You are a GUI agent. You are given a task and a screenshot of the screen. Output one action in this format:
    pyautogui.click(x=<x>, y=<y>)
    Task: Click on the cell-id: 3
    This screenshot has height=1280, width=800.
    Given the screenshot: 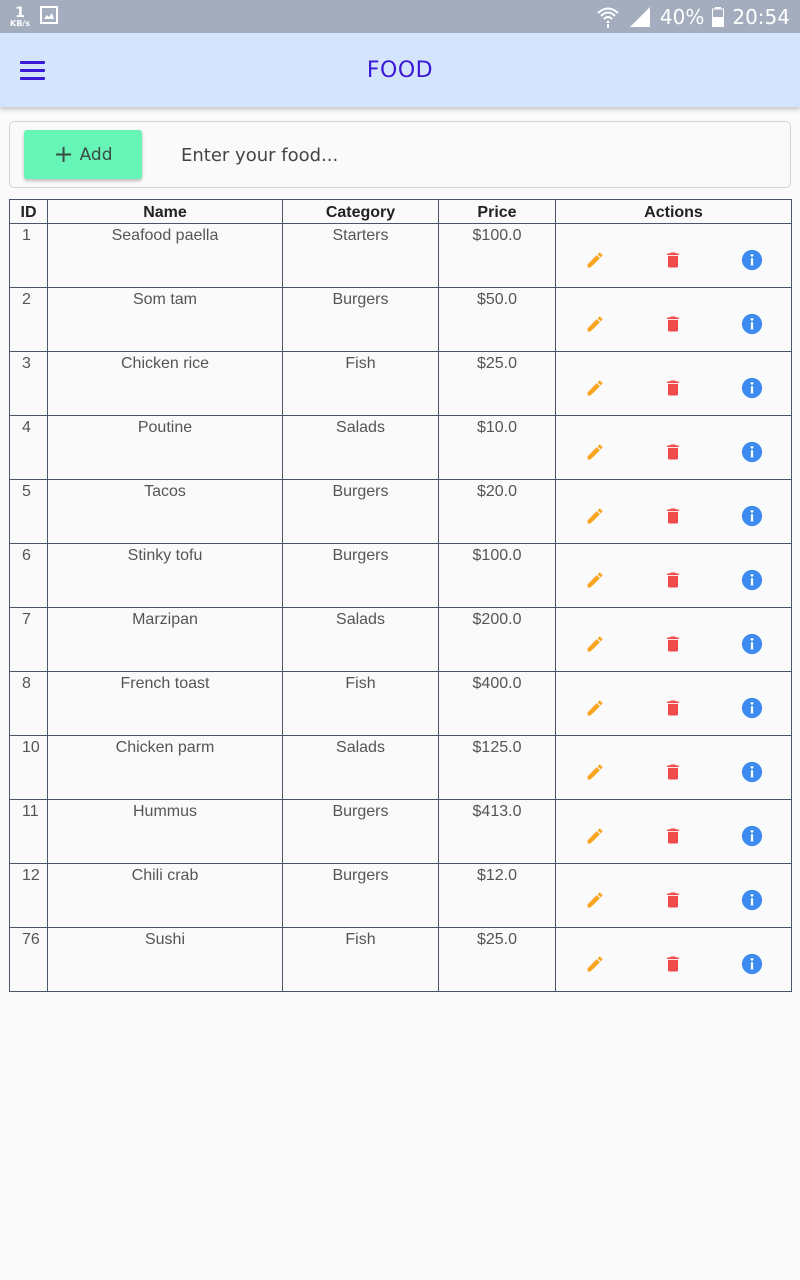 What is the action you would take?
    pyautogui.click(x=28, y=383)
    